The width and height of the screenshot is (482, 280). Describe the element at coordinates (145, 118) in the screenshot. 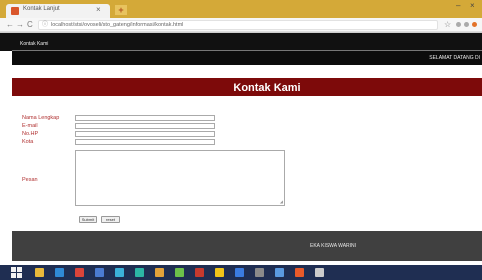

I see `full-name-field` at that location.